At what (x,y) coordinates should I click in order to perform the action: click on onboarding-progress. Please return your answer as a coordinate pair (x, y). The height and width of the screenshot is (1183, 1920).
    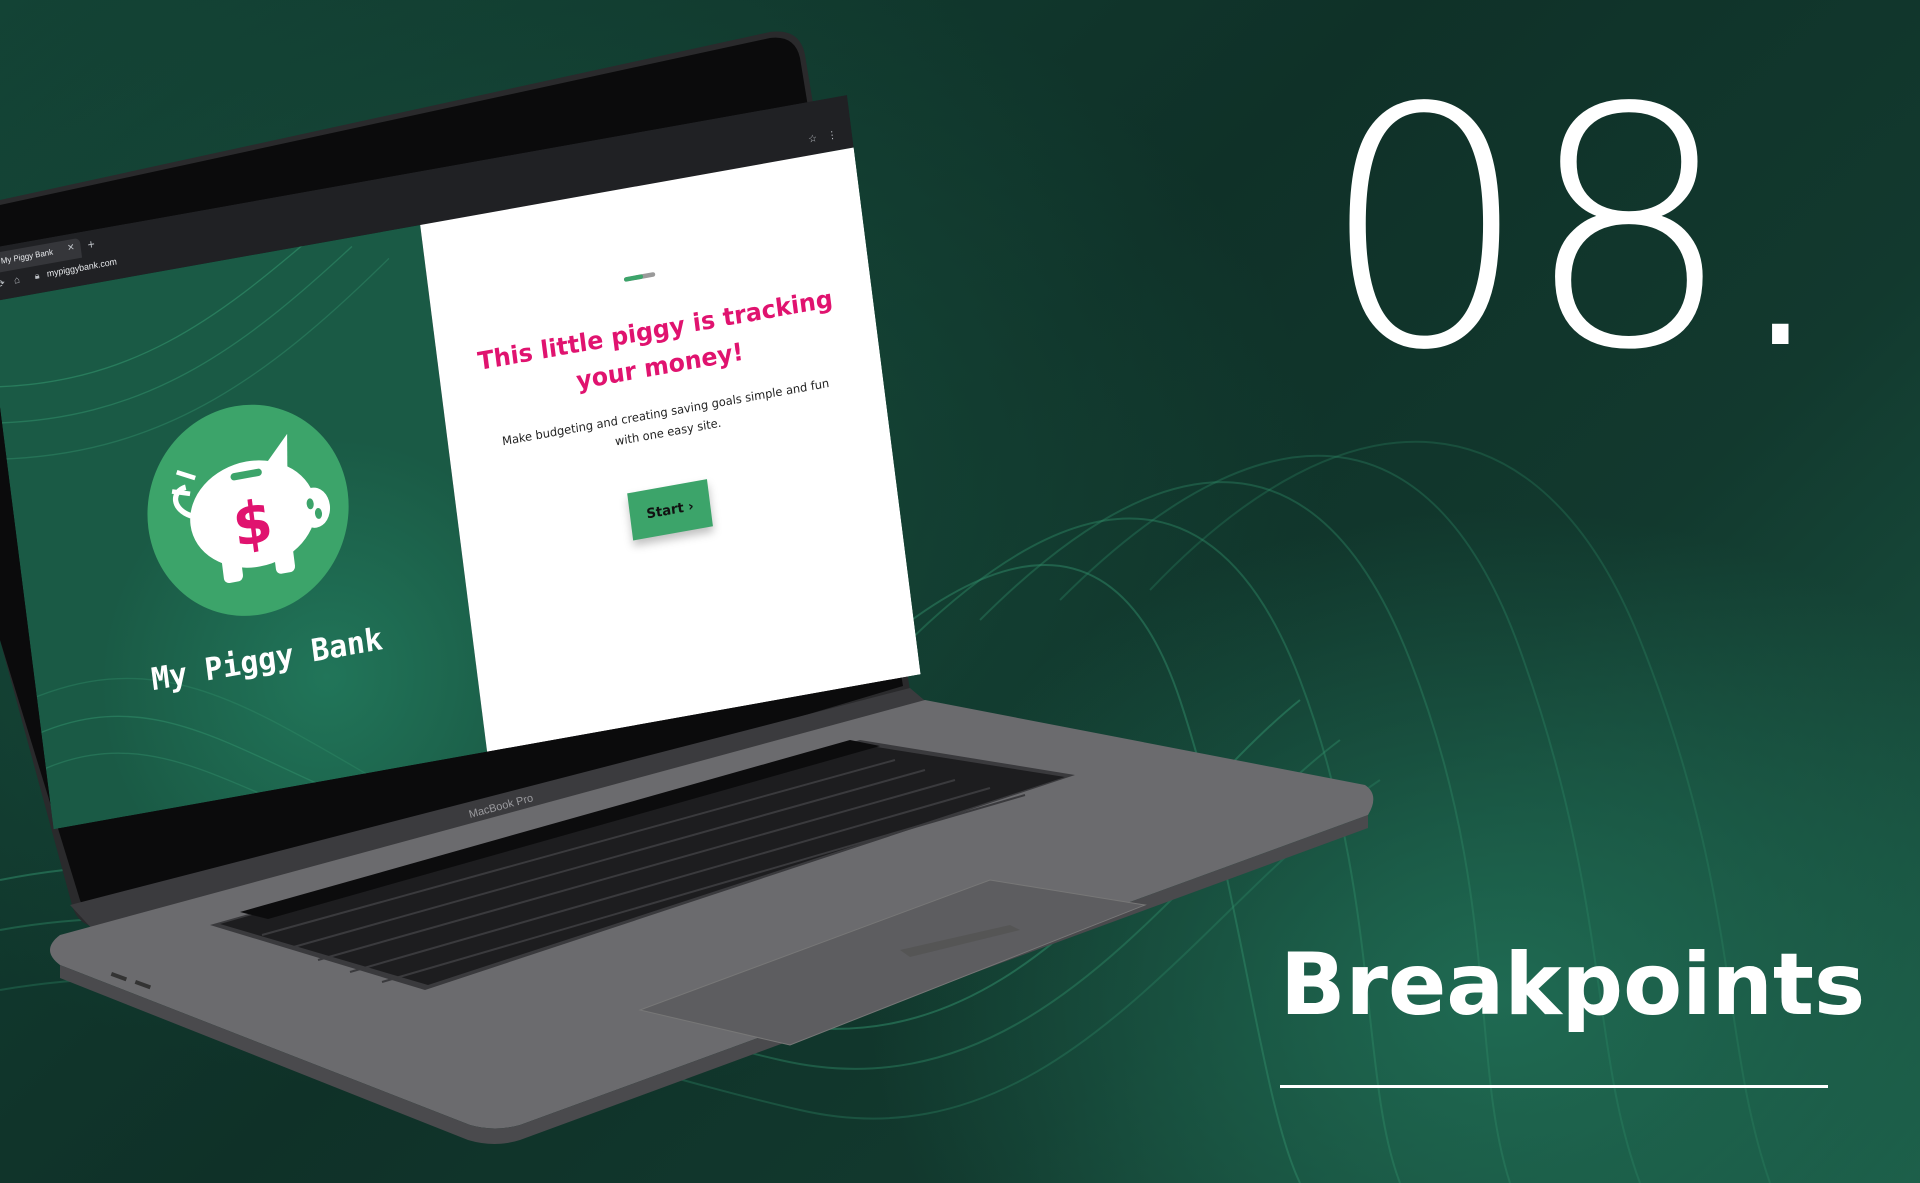
    Looking at the image, I should click on (639, 276).